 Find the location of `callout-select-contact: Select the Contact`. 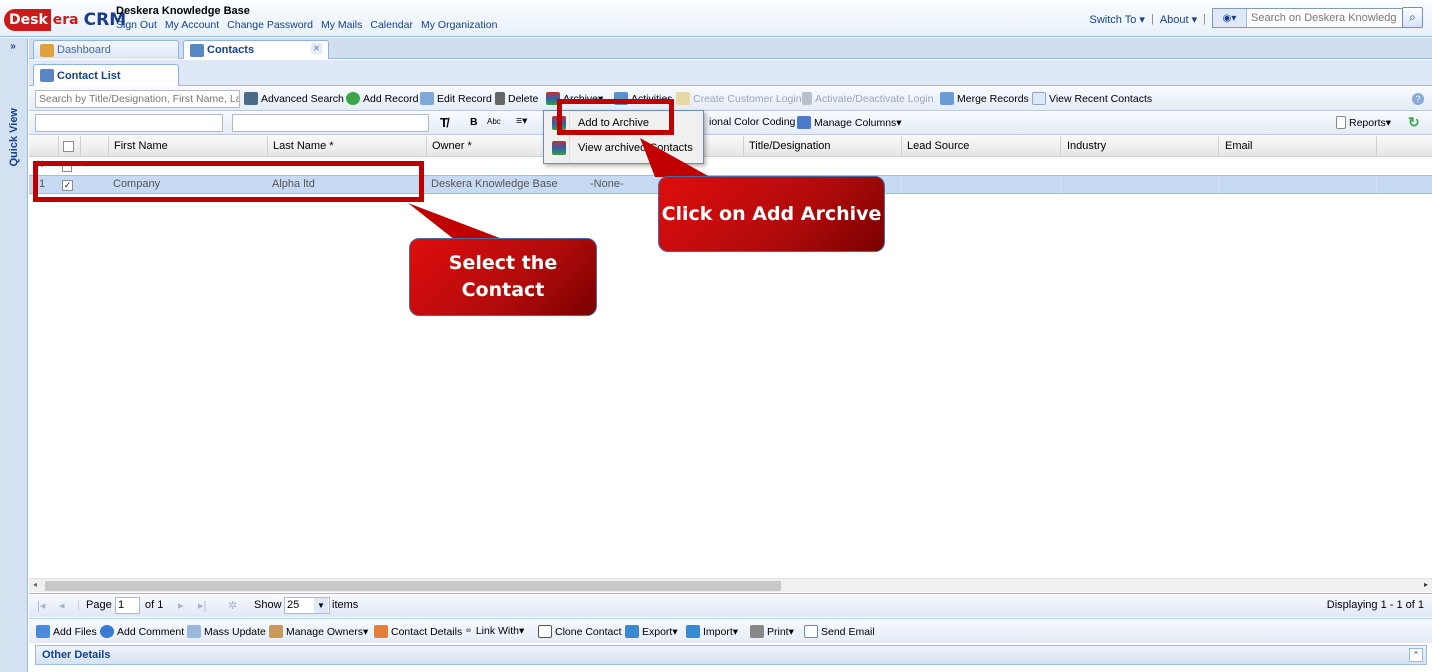

callout-select-contact: Select the Contact is located at coordinates (503, 277).